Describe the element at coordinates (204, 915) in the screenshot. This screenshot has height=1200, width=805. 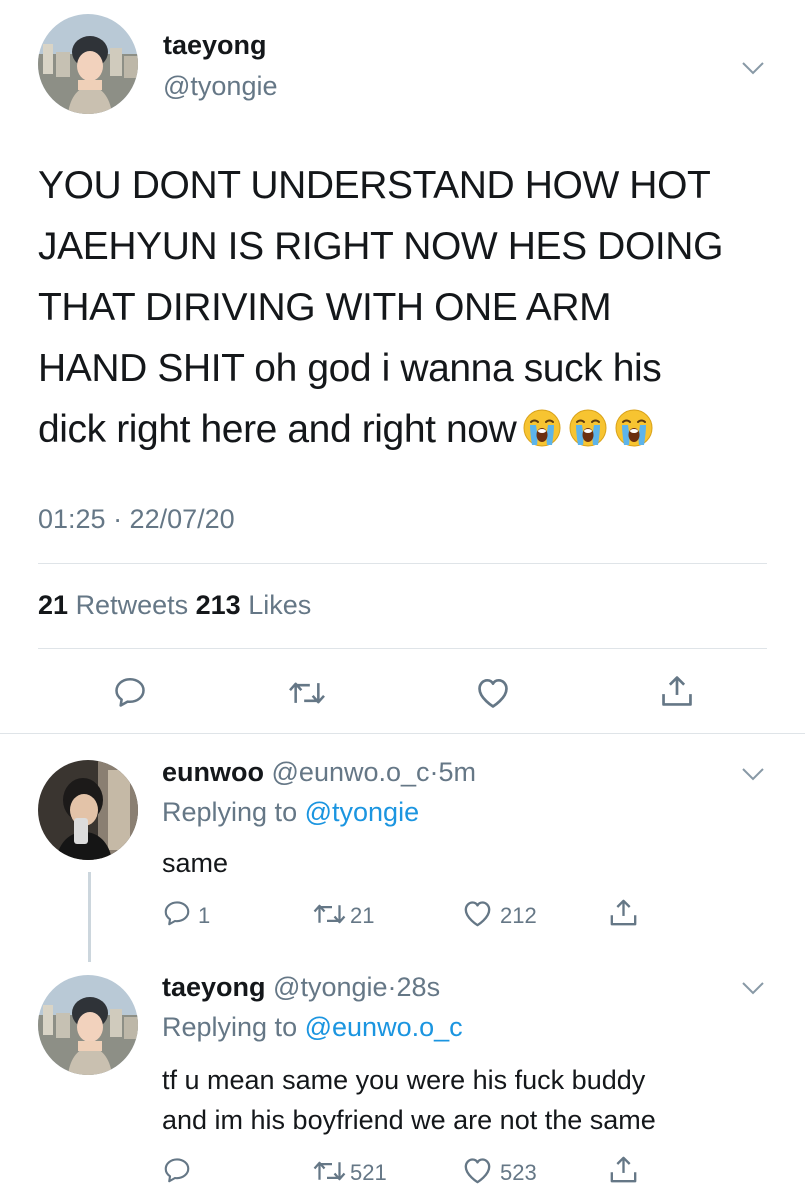
I see `reply-count: 1` at that location.